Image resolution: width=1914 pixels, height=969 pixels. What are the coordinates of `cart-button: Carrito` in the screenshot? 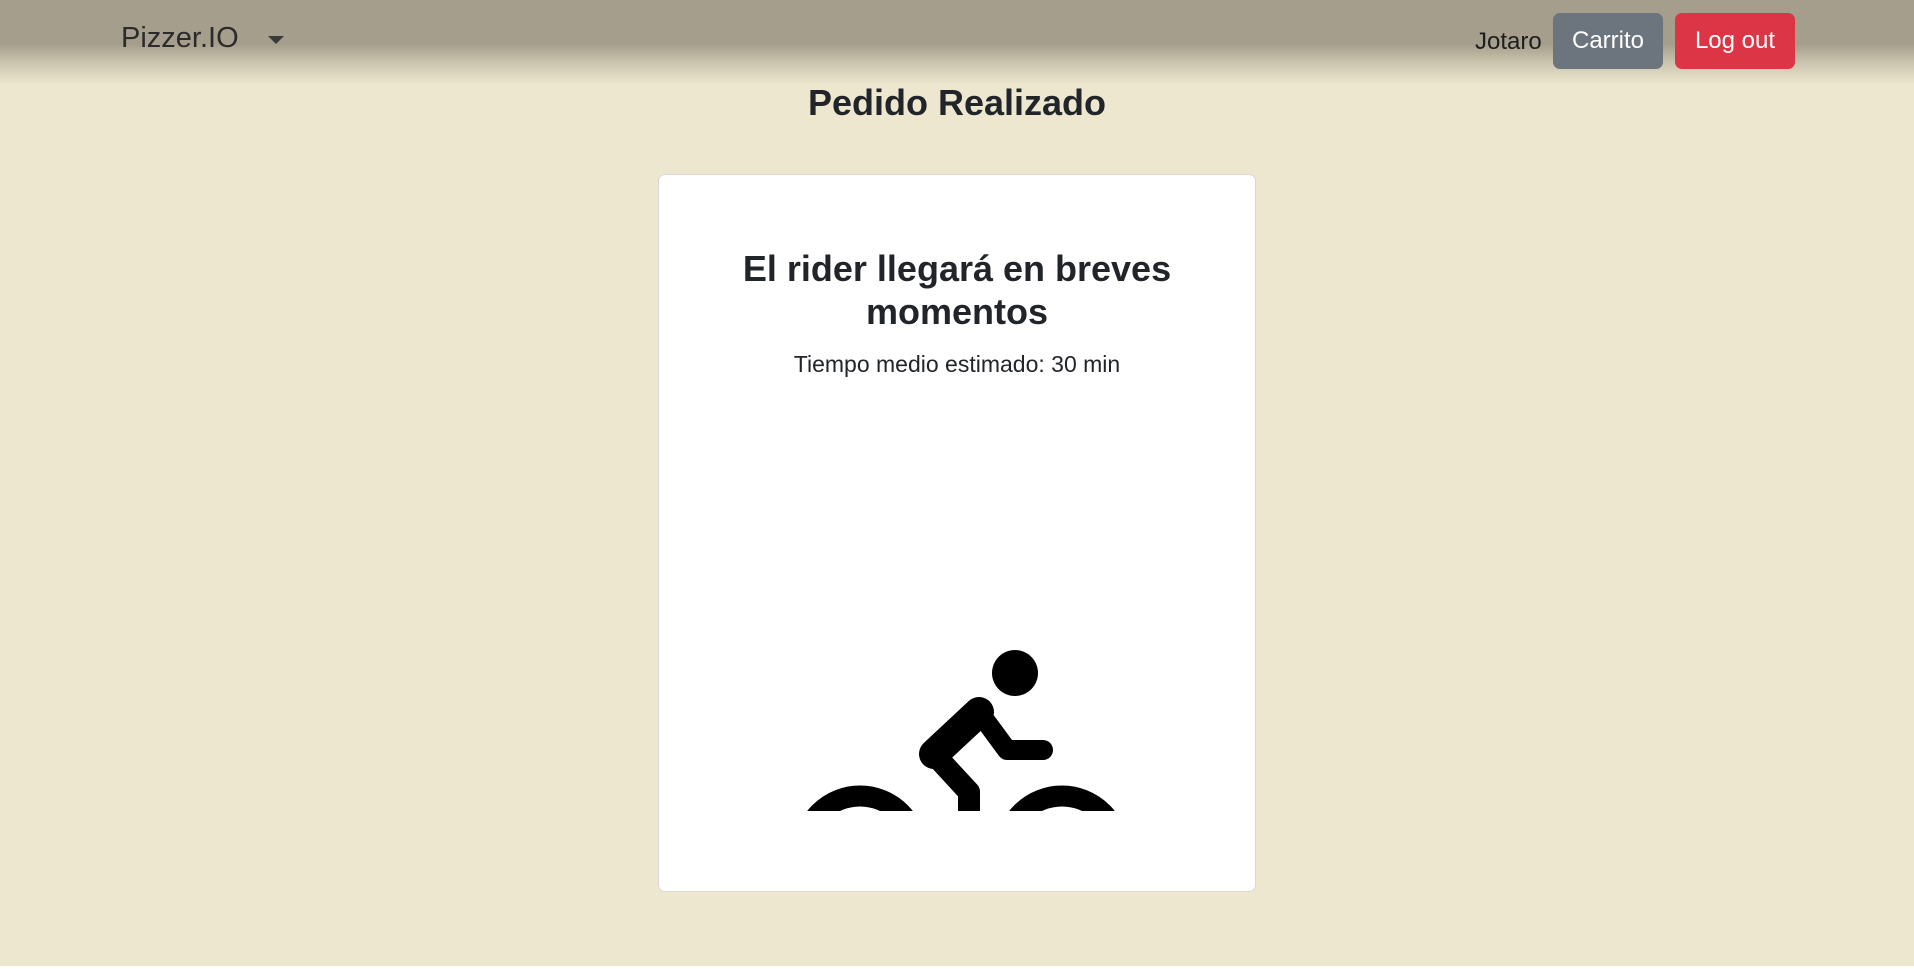 It's located at (1608, 41).